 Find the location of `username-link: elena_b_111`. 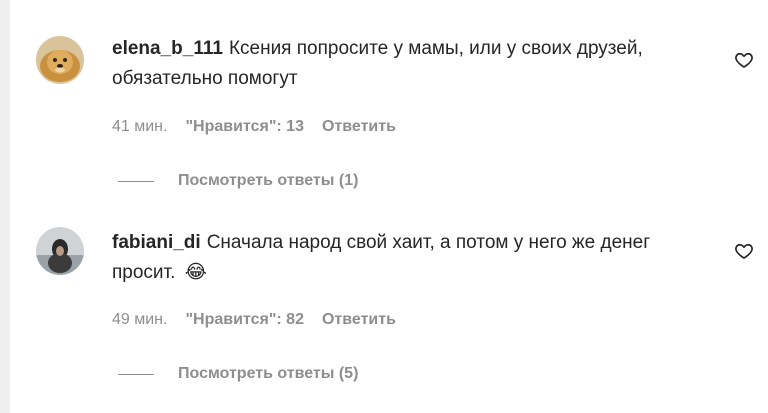

username-link: elena_b_111 is located at coordinates (167, 48).